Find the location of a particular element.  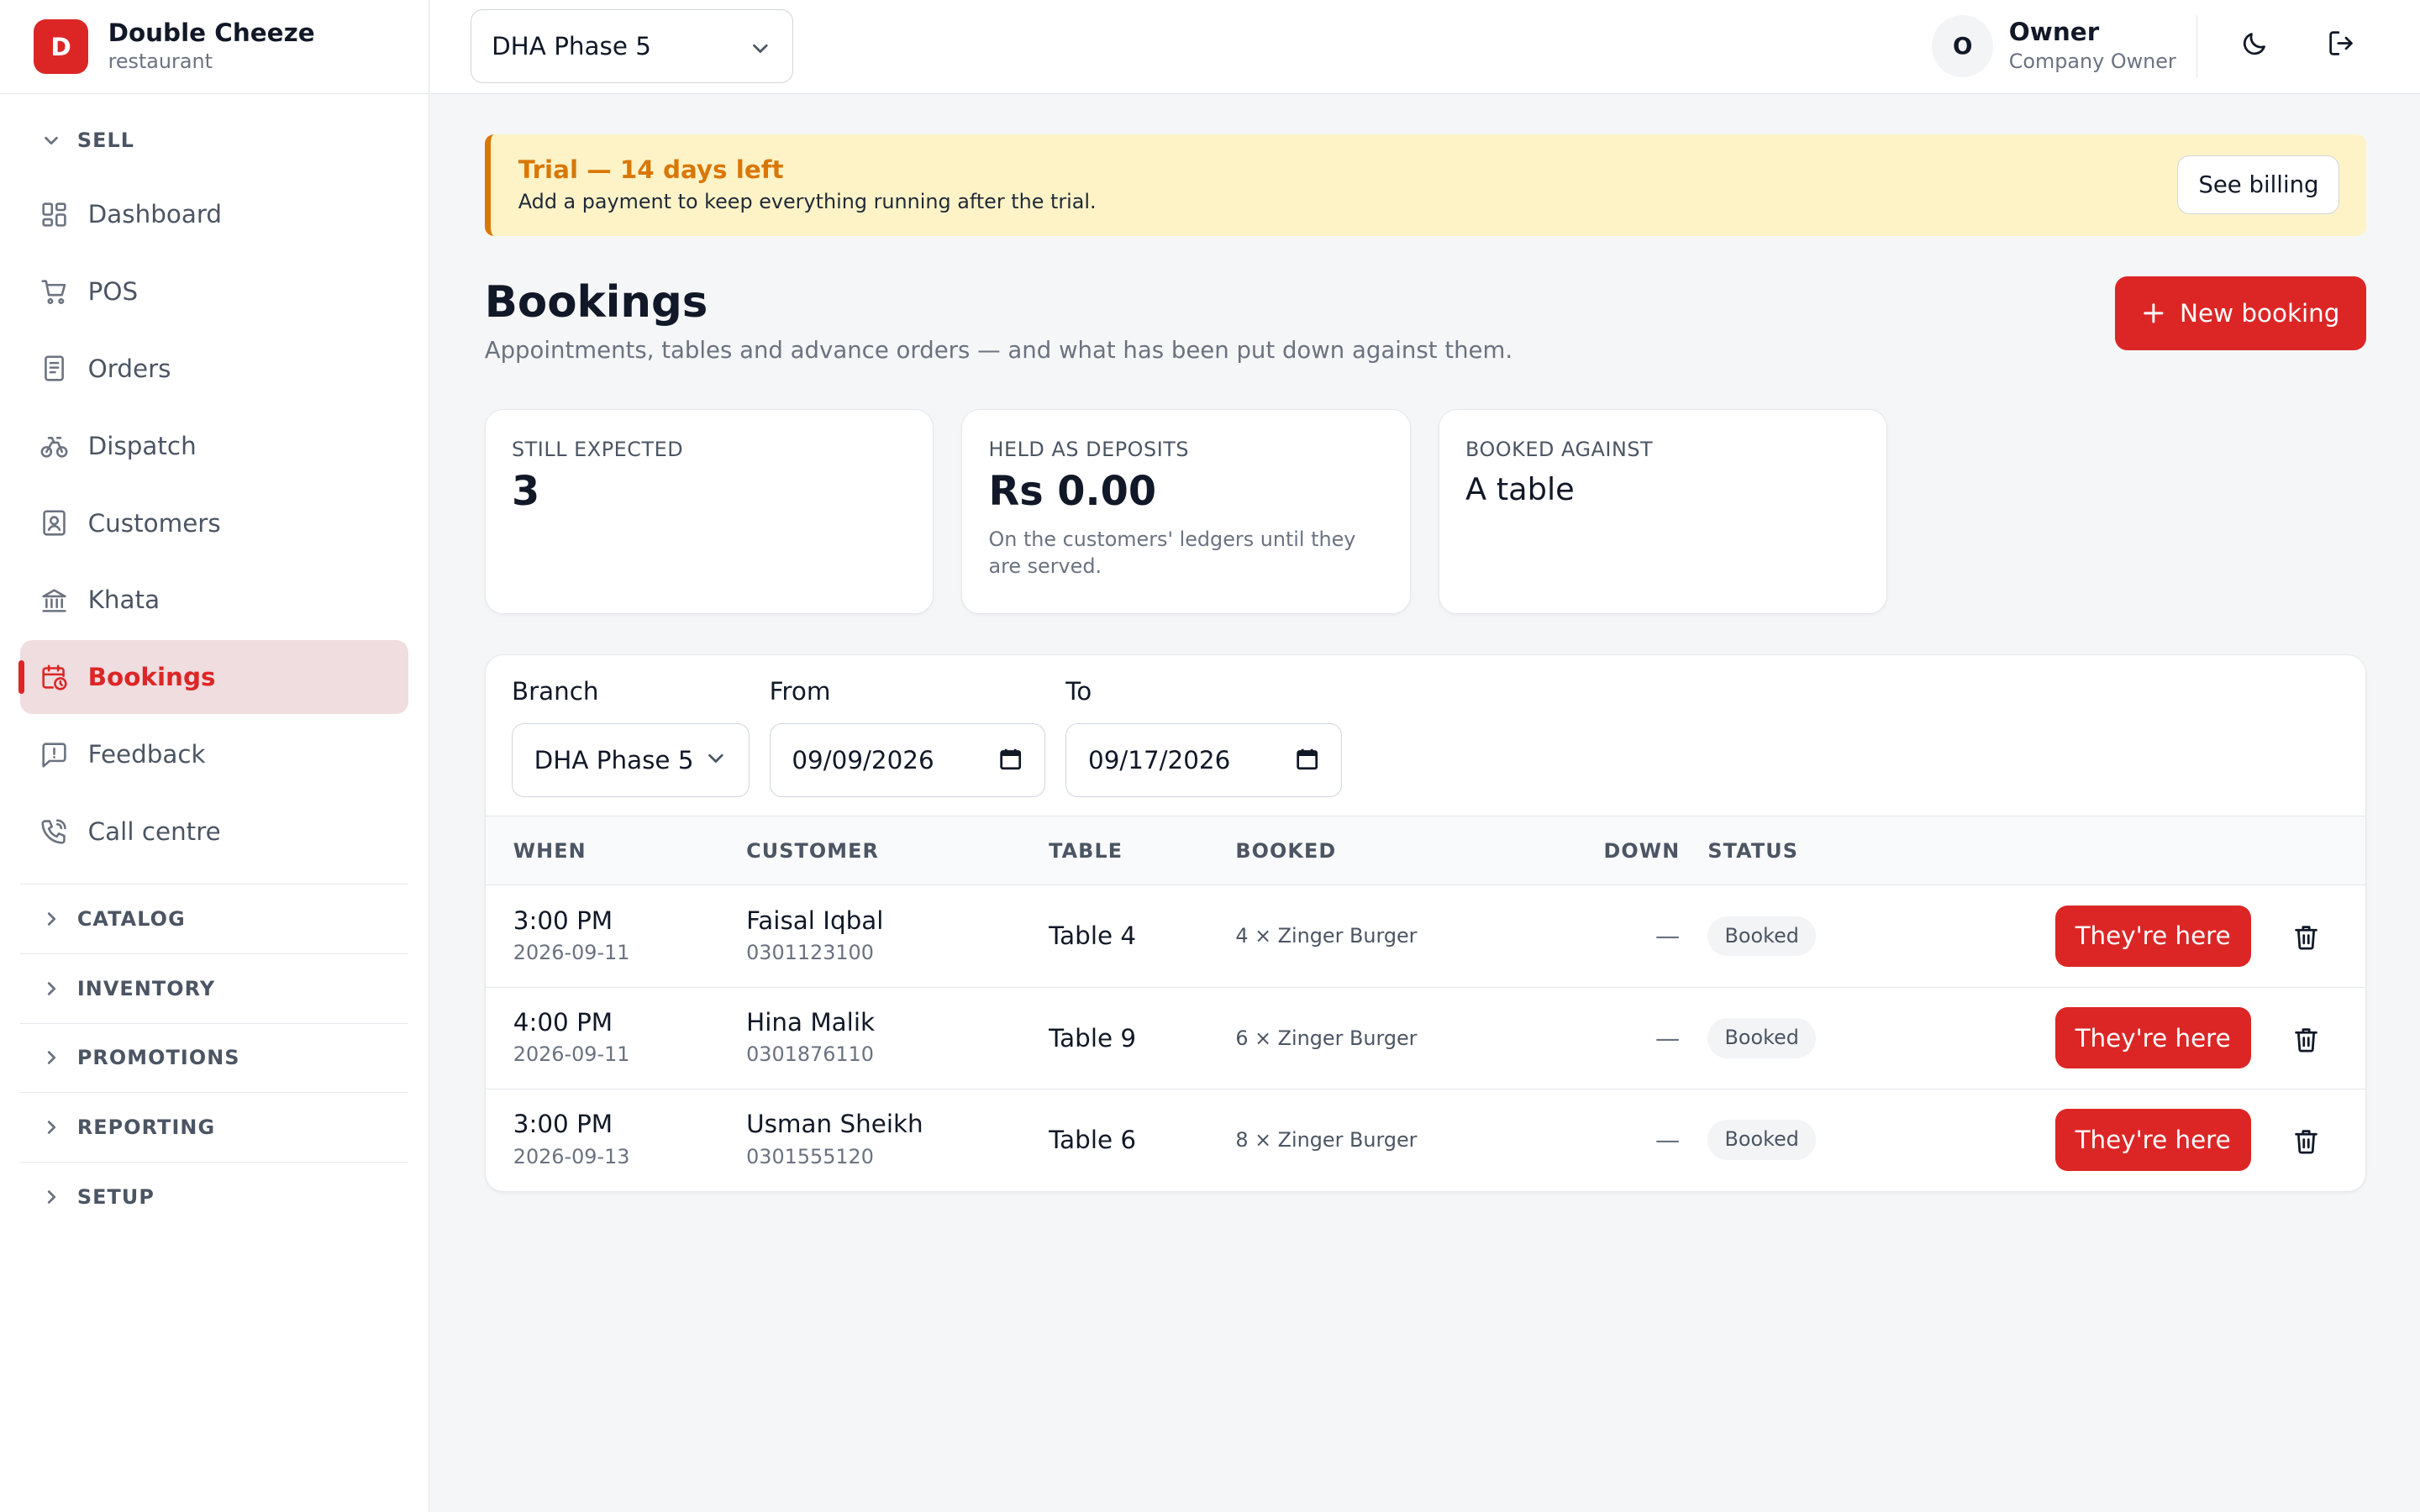

booked-items: 6 × Zinger Burger is located at coordinates (1326, 1038).